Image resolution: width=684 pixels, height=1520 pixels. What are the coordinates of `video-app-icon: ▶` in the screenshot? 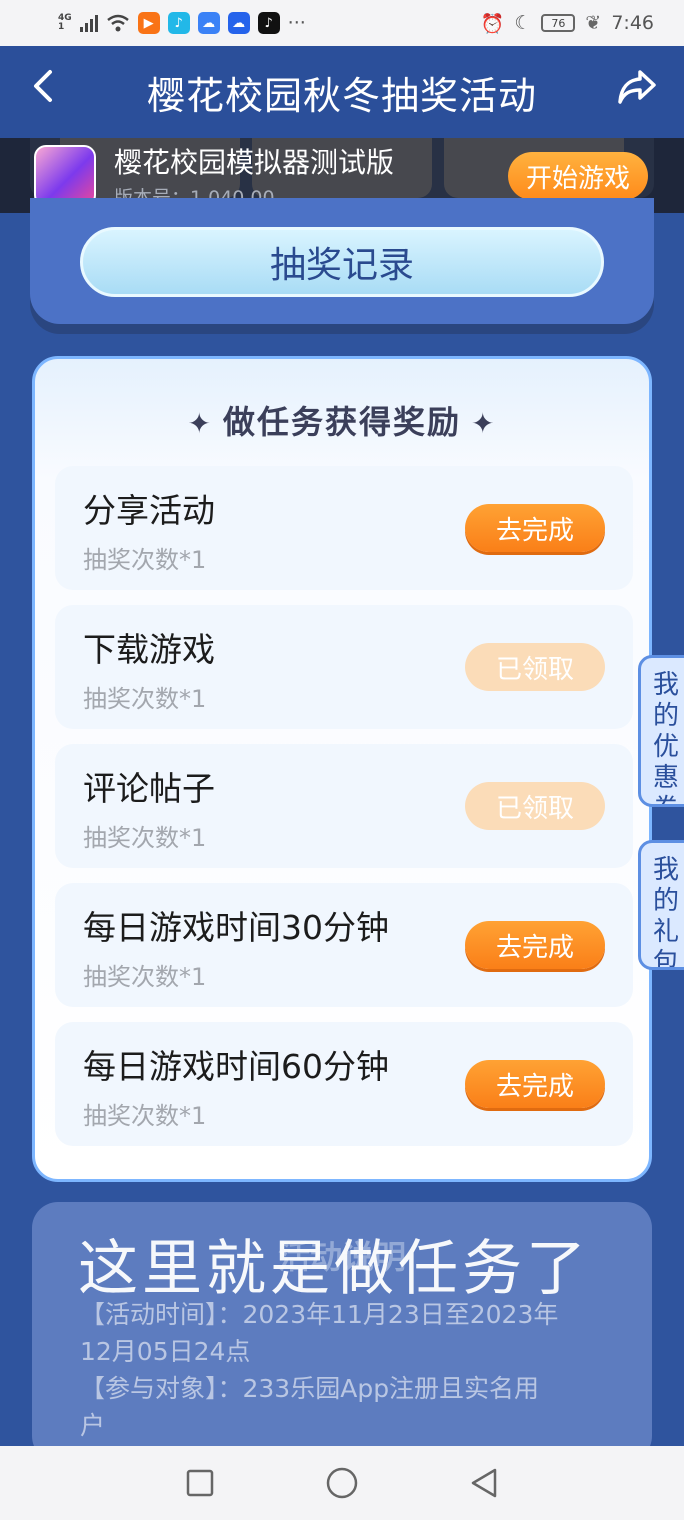 It's located at (148, 23).